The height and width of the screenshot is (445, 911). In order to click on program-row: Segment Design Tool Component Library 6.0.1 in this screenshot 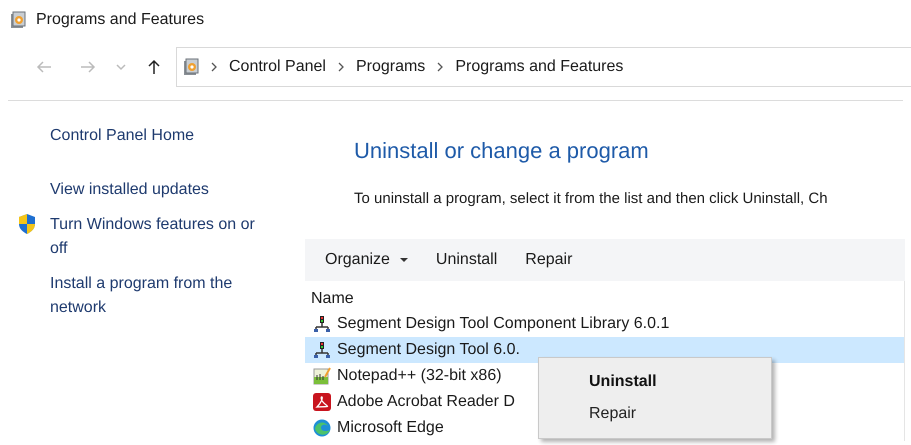, I will do `click(489, 324)`.